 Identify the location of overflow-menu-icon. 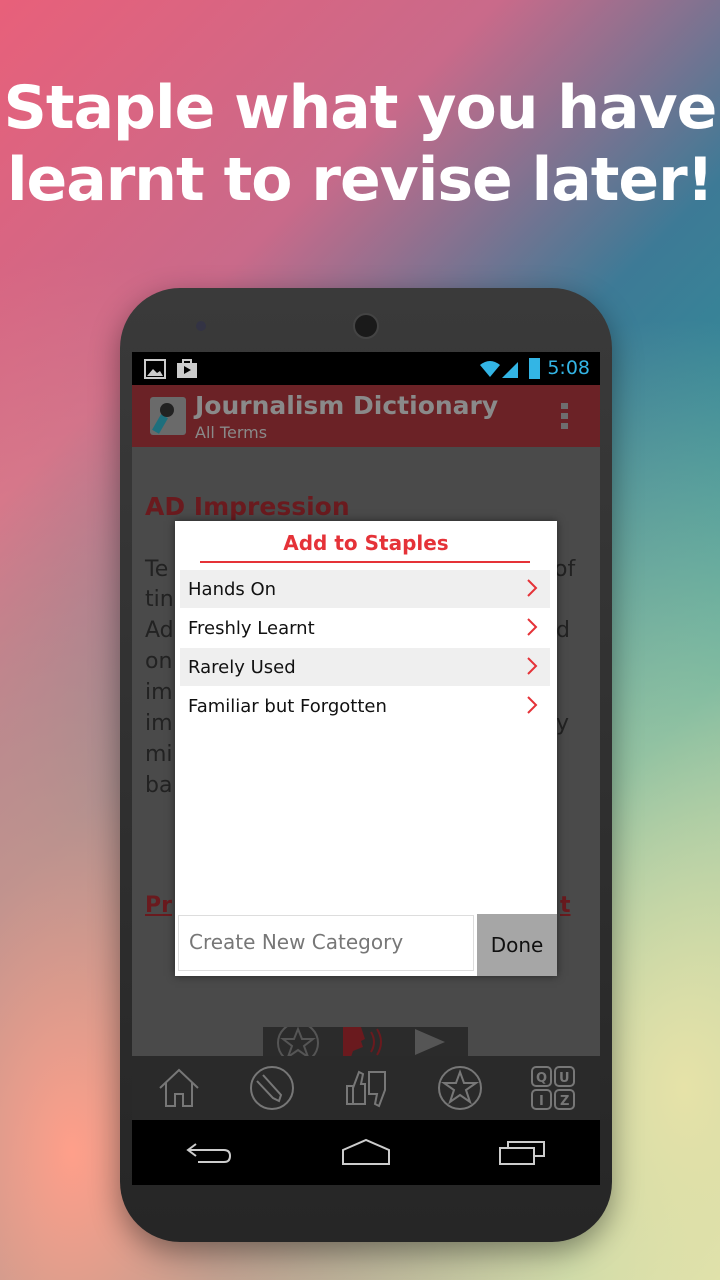
(564, 416).